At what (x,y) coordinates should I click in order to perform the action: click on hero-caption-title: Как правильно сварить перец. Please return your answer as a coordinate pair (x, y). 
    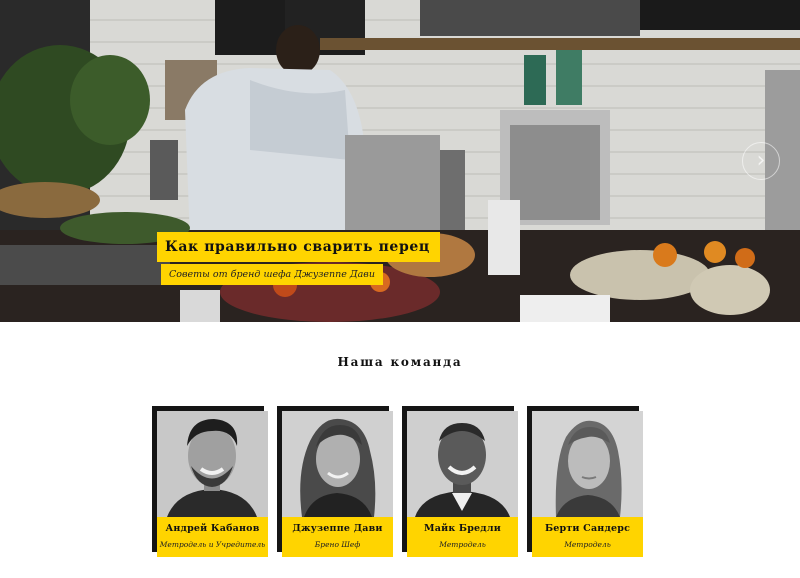
    Looking at the image, I should click on (298, 247).